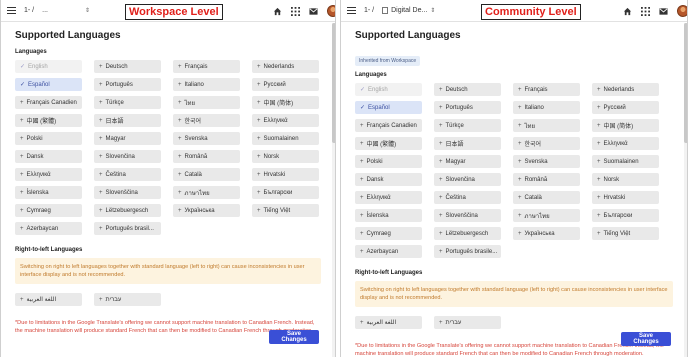 This screenshot has height=357, width=688. I want to click on language-chip-label: ภาษาไทย, so click(537, 216).